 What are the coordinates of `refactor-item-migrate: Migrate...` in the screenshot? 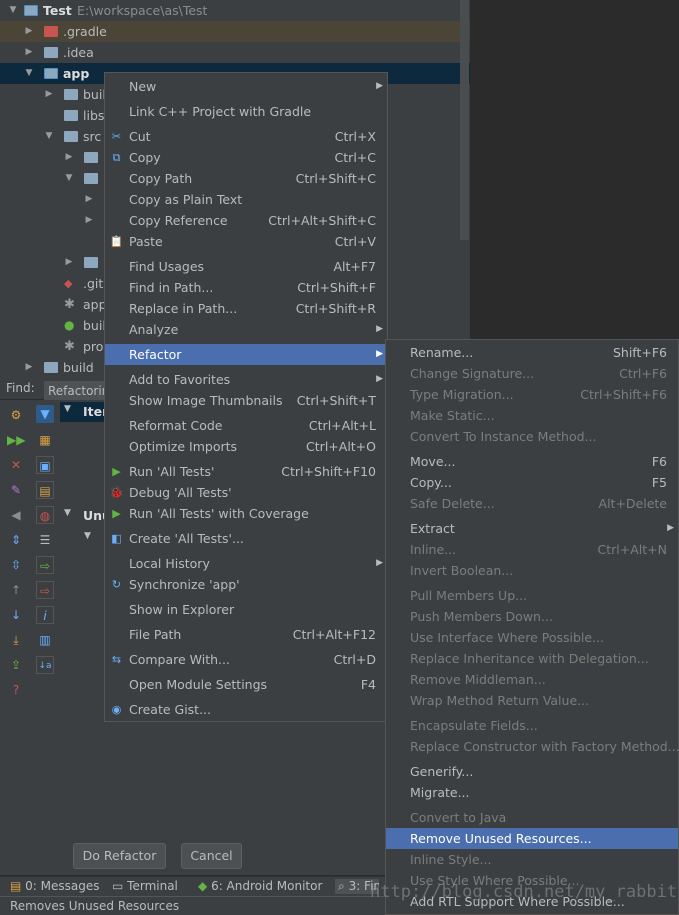 It's located at (532, 792).